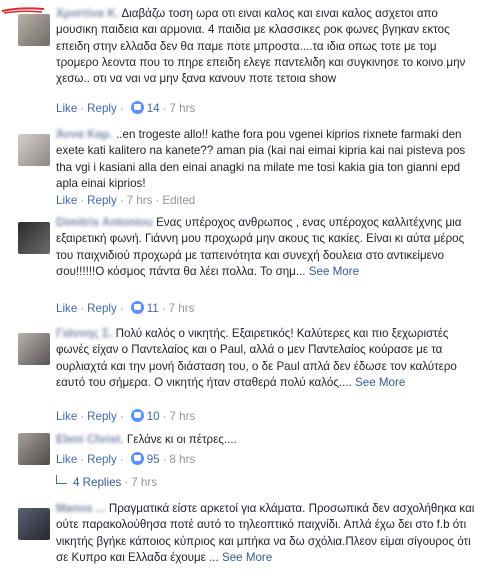  Describe the element at coordinates (84, 134) in the screenshot. I see `comment-author: Άννα Καρ.` at that location.